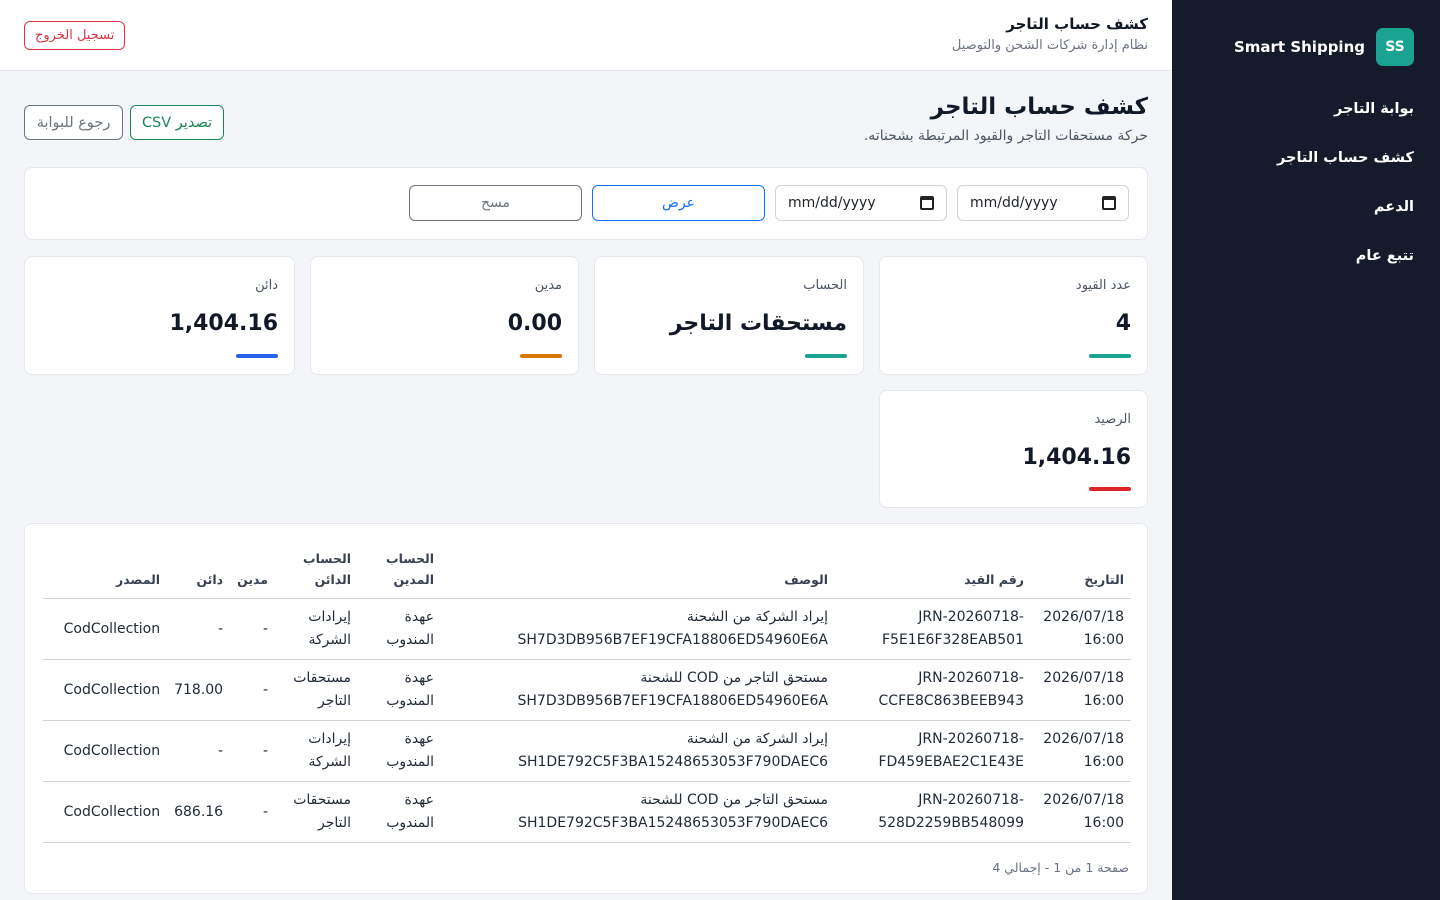 The height and width of the screenshot is (900, 1440). What do you see at coordinates (1299, 47) in the screenshot?
I see `brand-name: Smart Shipping` at bounding box center [1299, 47].